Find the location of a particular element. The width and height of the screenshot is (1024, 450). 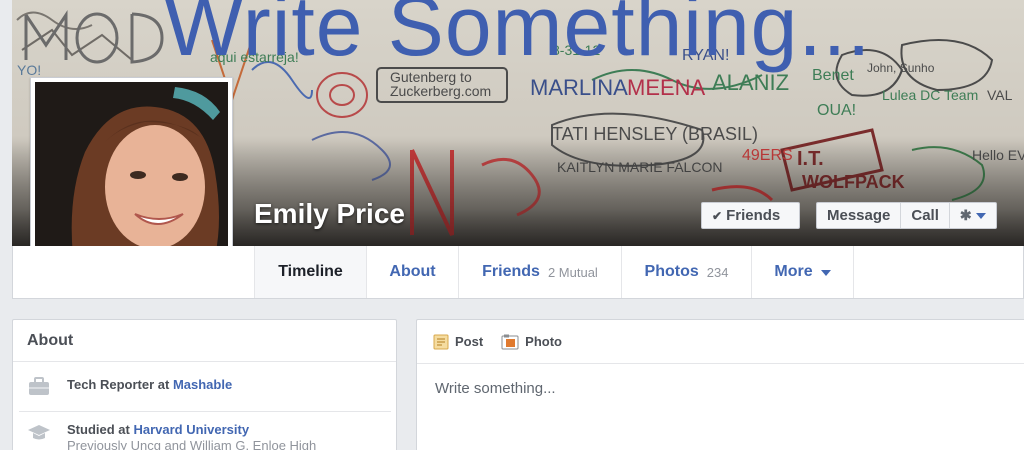

tab-about-label: About is located at coordinates (412, 271).